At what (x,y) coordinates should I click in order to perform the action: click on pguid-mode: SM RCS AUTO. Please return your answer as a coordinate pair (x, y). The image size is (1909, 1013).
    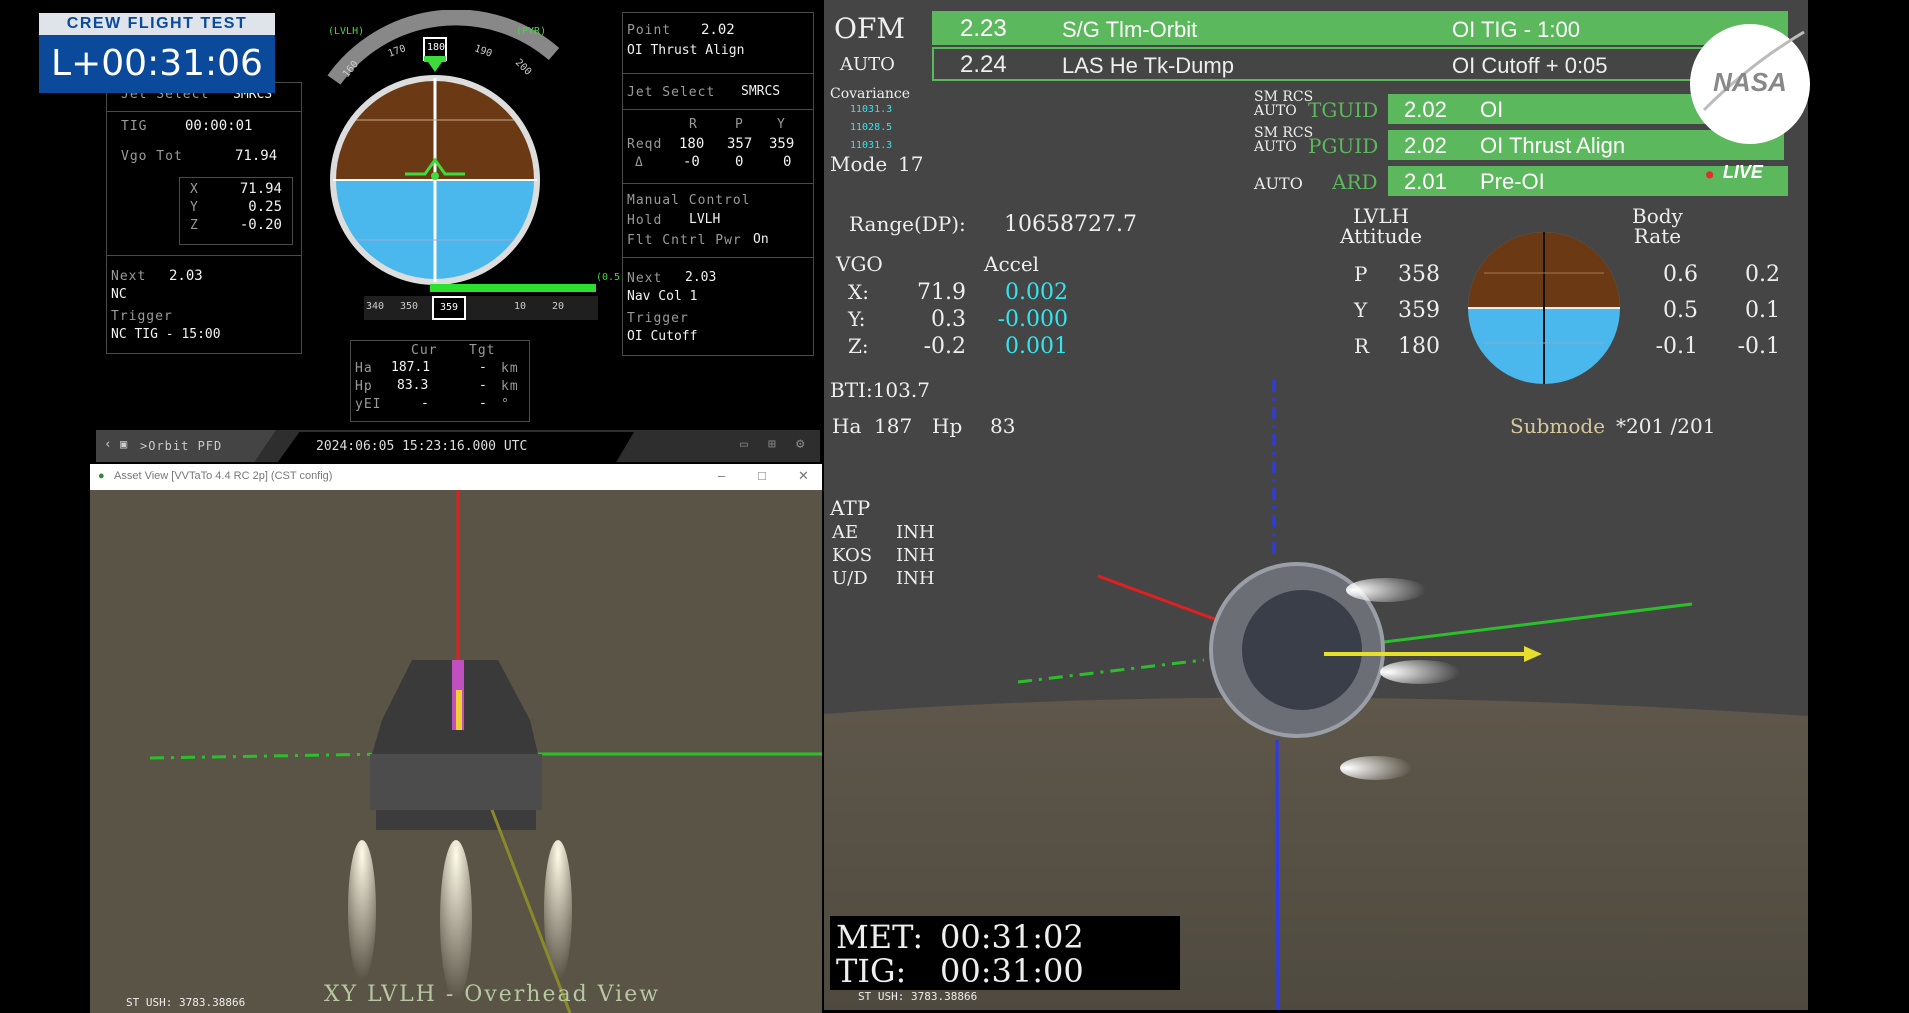
    Looking at the image, I should click on (1283, 140).